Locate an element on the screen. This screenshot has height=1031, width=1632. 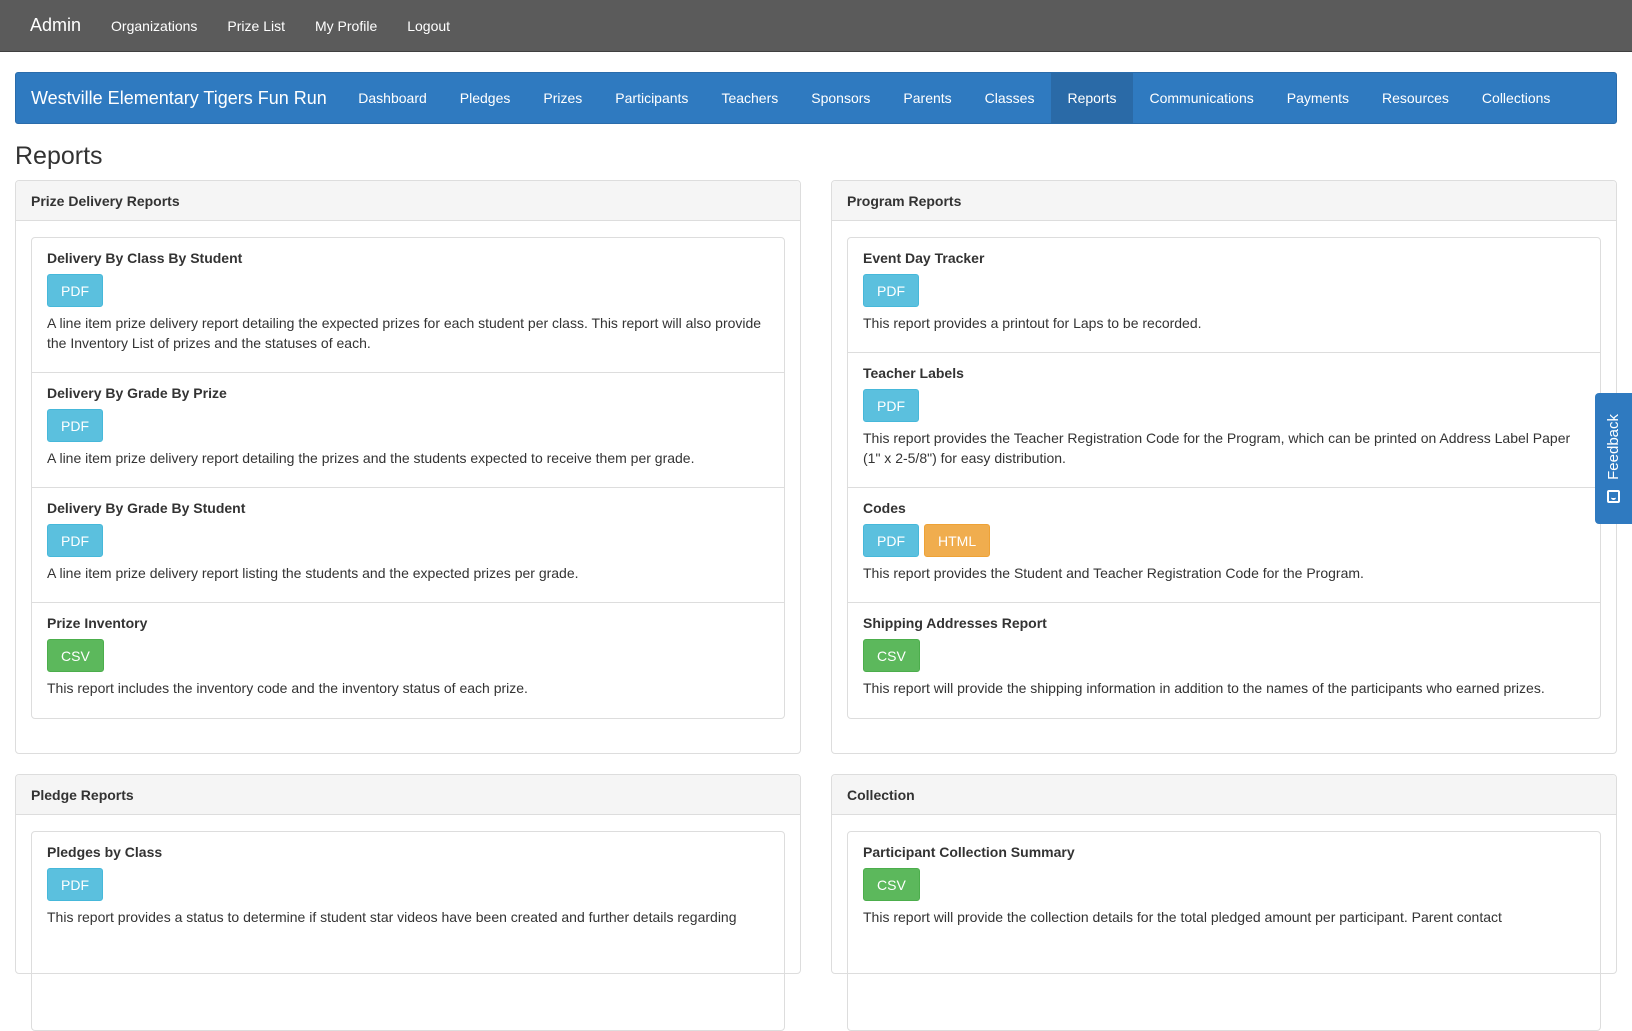
html-button: HTML is located at coordinates (957, 540).